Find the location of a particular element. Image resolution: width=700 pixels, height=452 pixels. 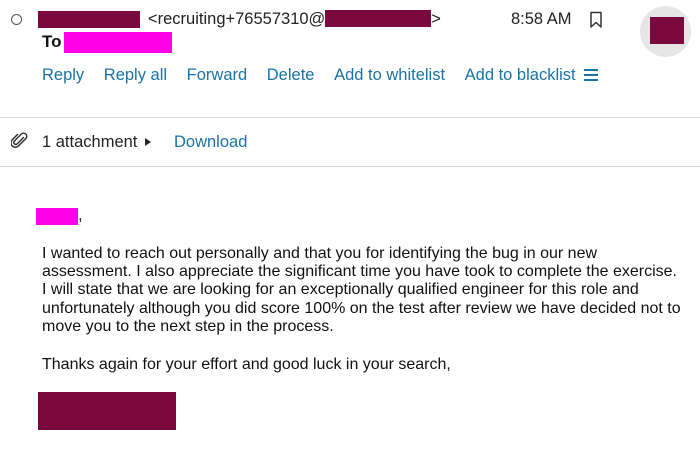

download-link: Download is located at coordinates (210, 142).